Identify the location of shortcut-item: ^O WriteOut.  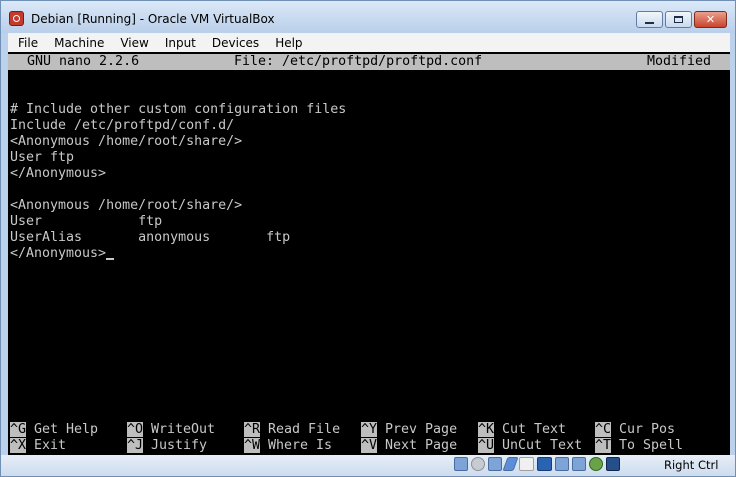
(171, 430).